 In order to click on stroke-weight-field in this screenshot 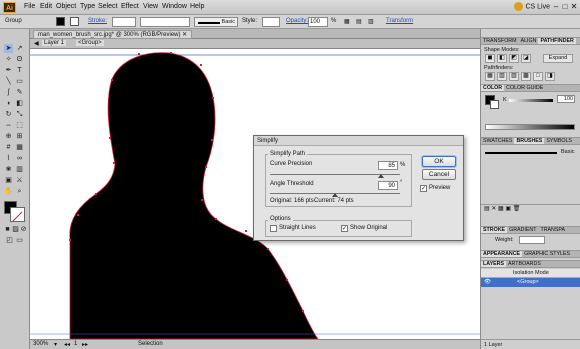, I will do `click(124, 22)`.